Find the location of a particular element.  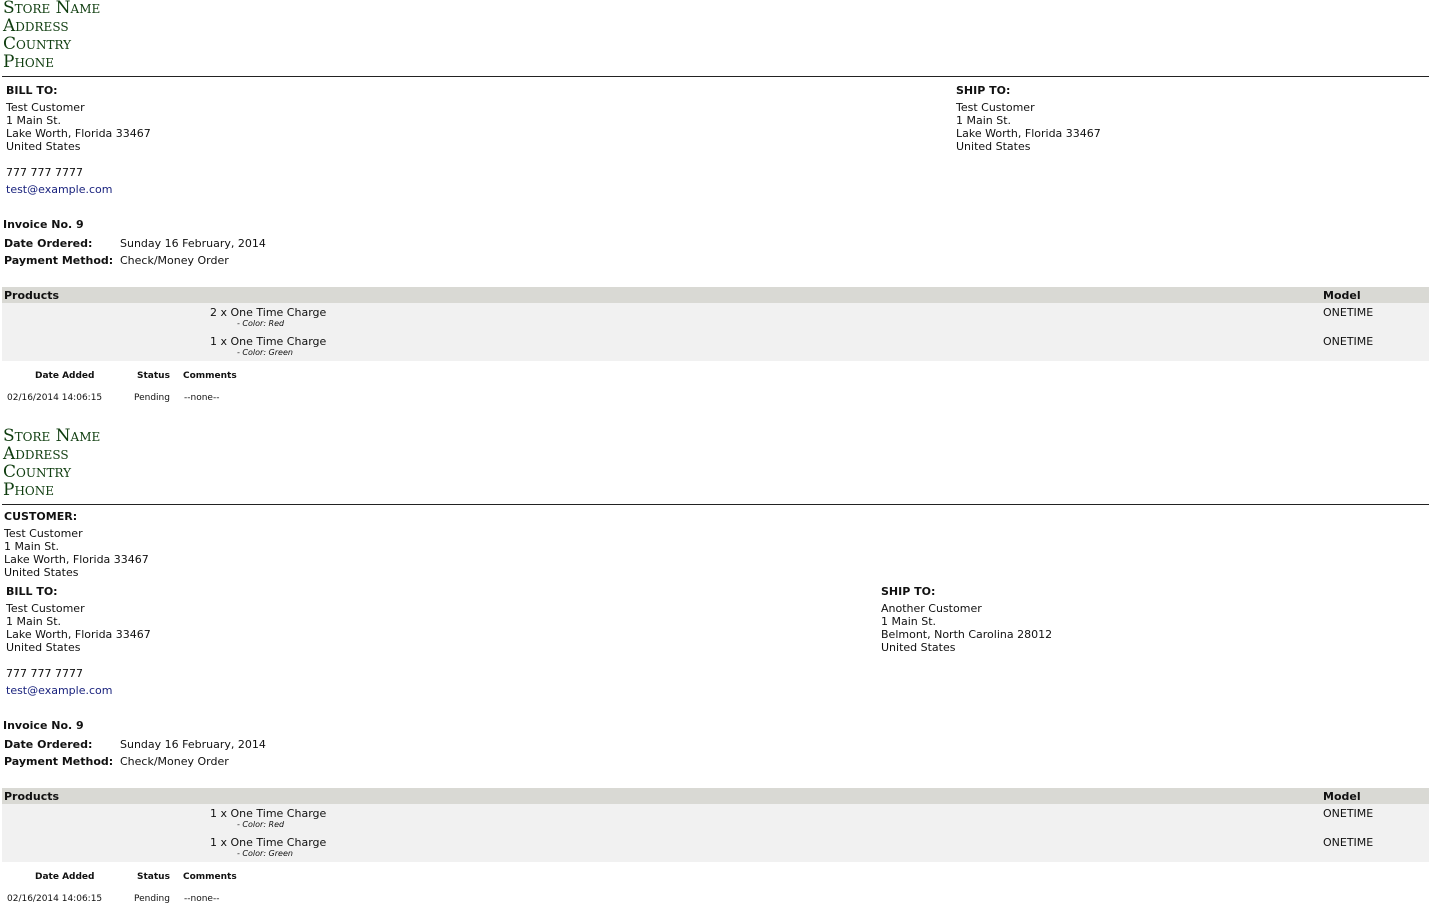

customer-label: CUSTOMER: is located at coordinates (41, 516).